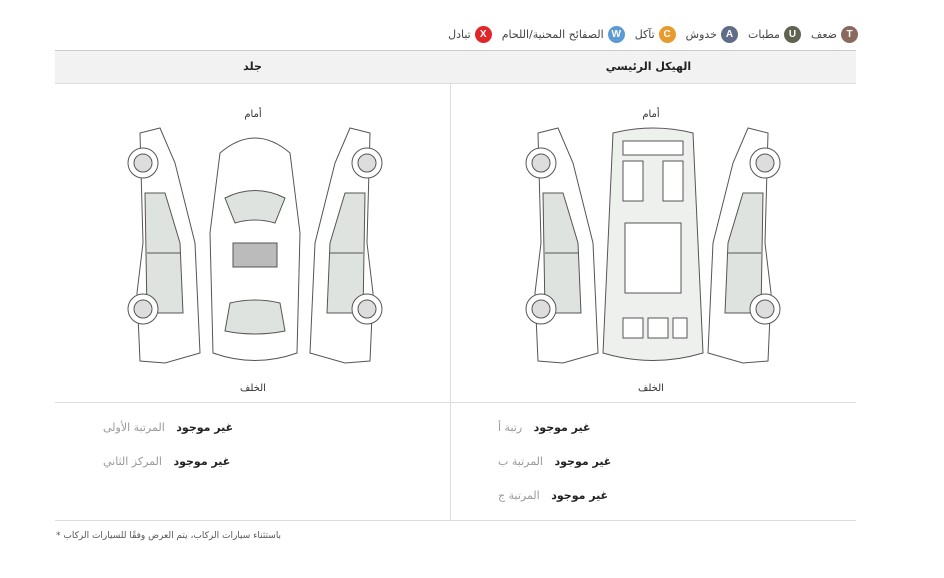 The height and width of the screenshot is (578, 944). I want to click on frame-column-title: الهيكل الرئيسي, so click(648, 66).